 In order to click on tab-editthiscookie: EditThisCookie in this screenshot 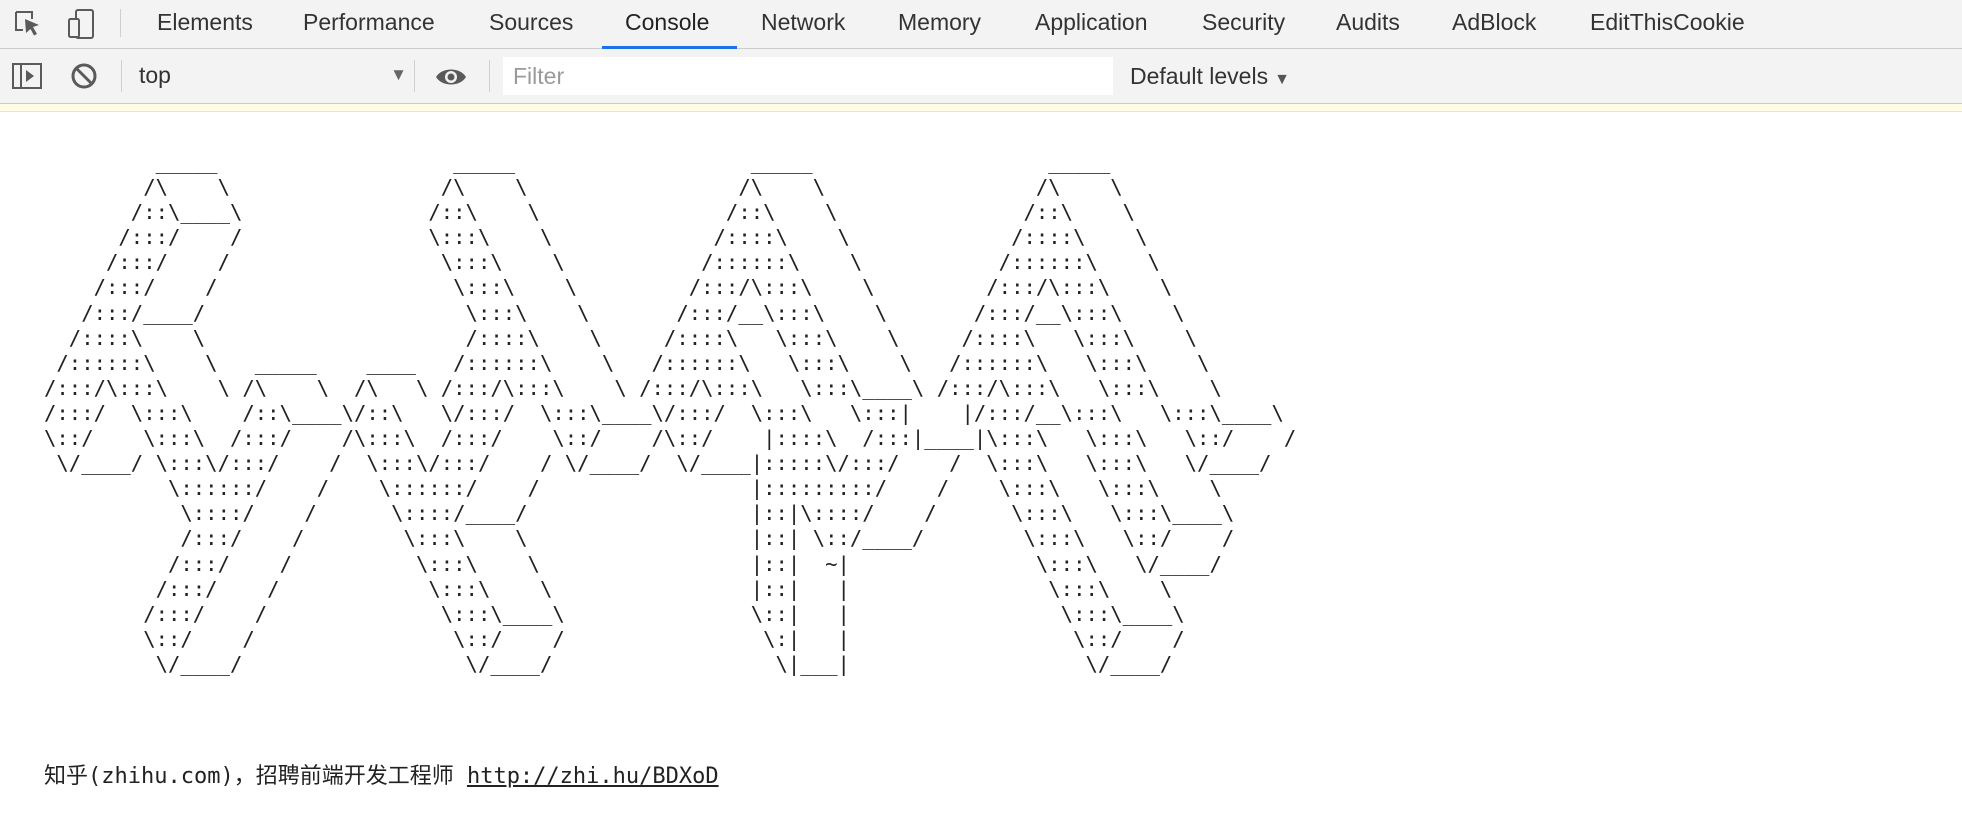, I will do `click(1667, 24)`.